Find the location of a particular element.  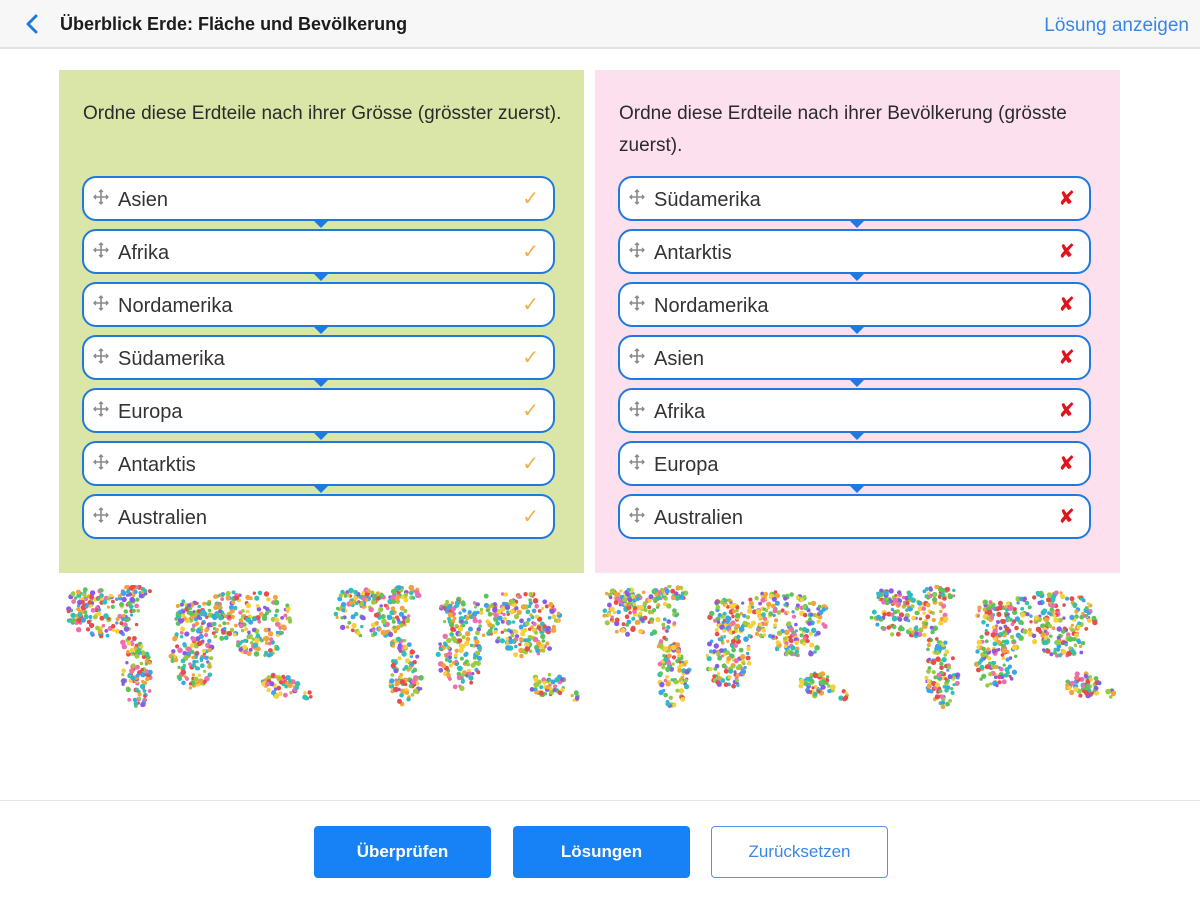

sortable-item: Asien ✓ is located at coordinates (318, 202).